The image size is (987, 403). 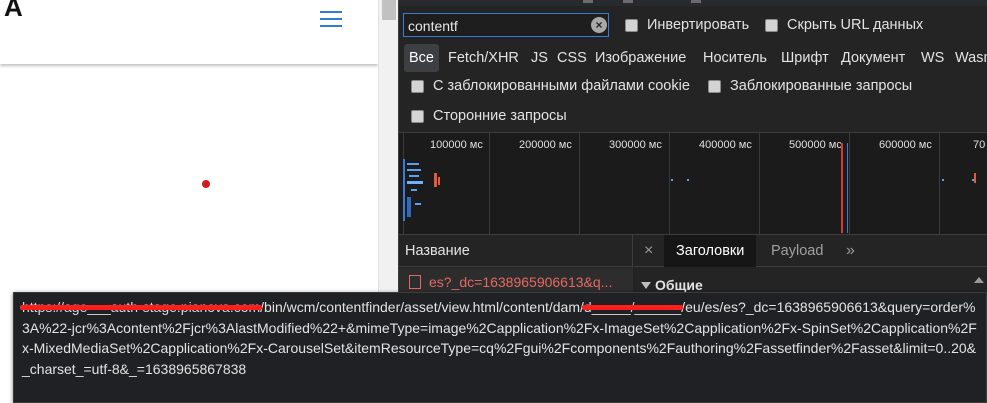 I want to click on type-media: Носитель, so click(x=735, y=58).